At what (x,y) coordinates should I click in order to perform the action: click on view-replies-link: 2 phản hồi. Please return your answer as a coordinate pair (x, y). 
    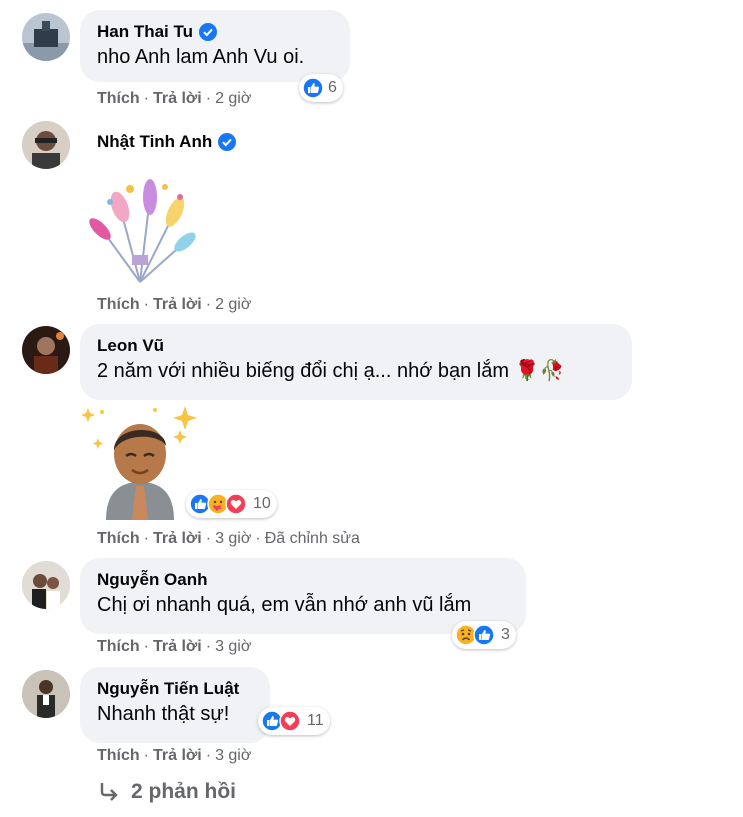
    Looking at the image, I should click on (166, 792).